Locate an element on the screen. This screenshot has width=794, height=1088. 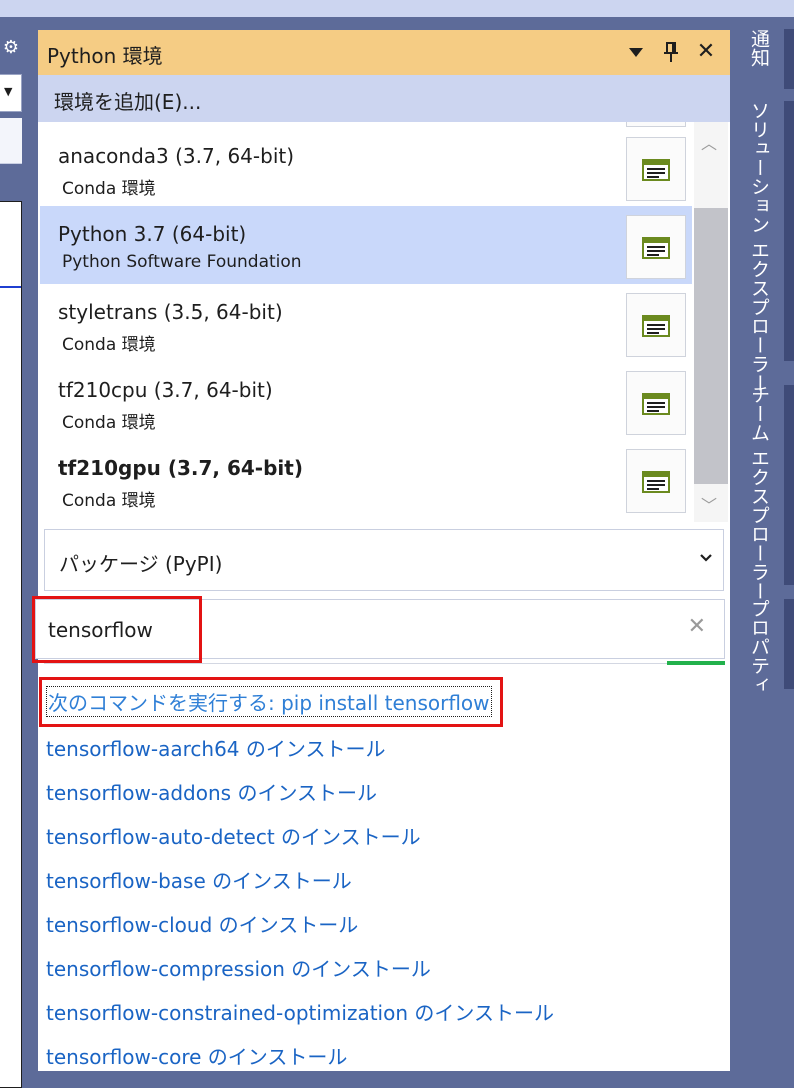
result-item: tensorflow-addons のインストール is located at coordinates (211, 791).